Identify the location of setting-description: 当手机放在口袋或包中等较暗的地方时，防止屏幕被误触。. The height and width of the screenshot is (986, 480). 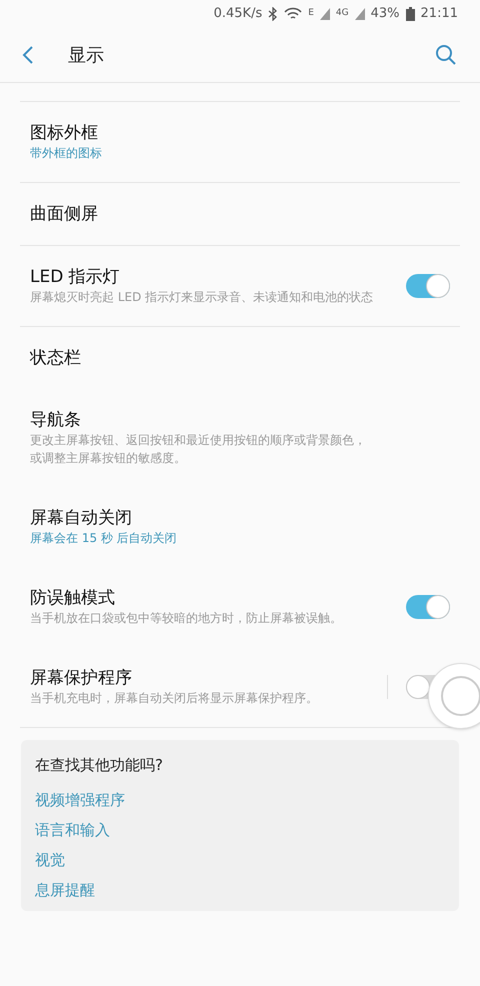
(186, 618).